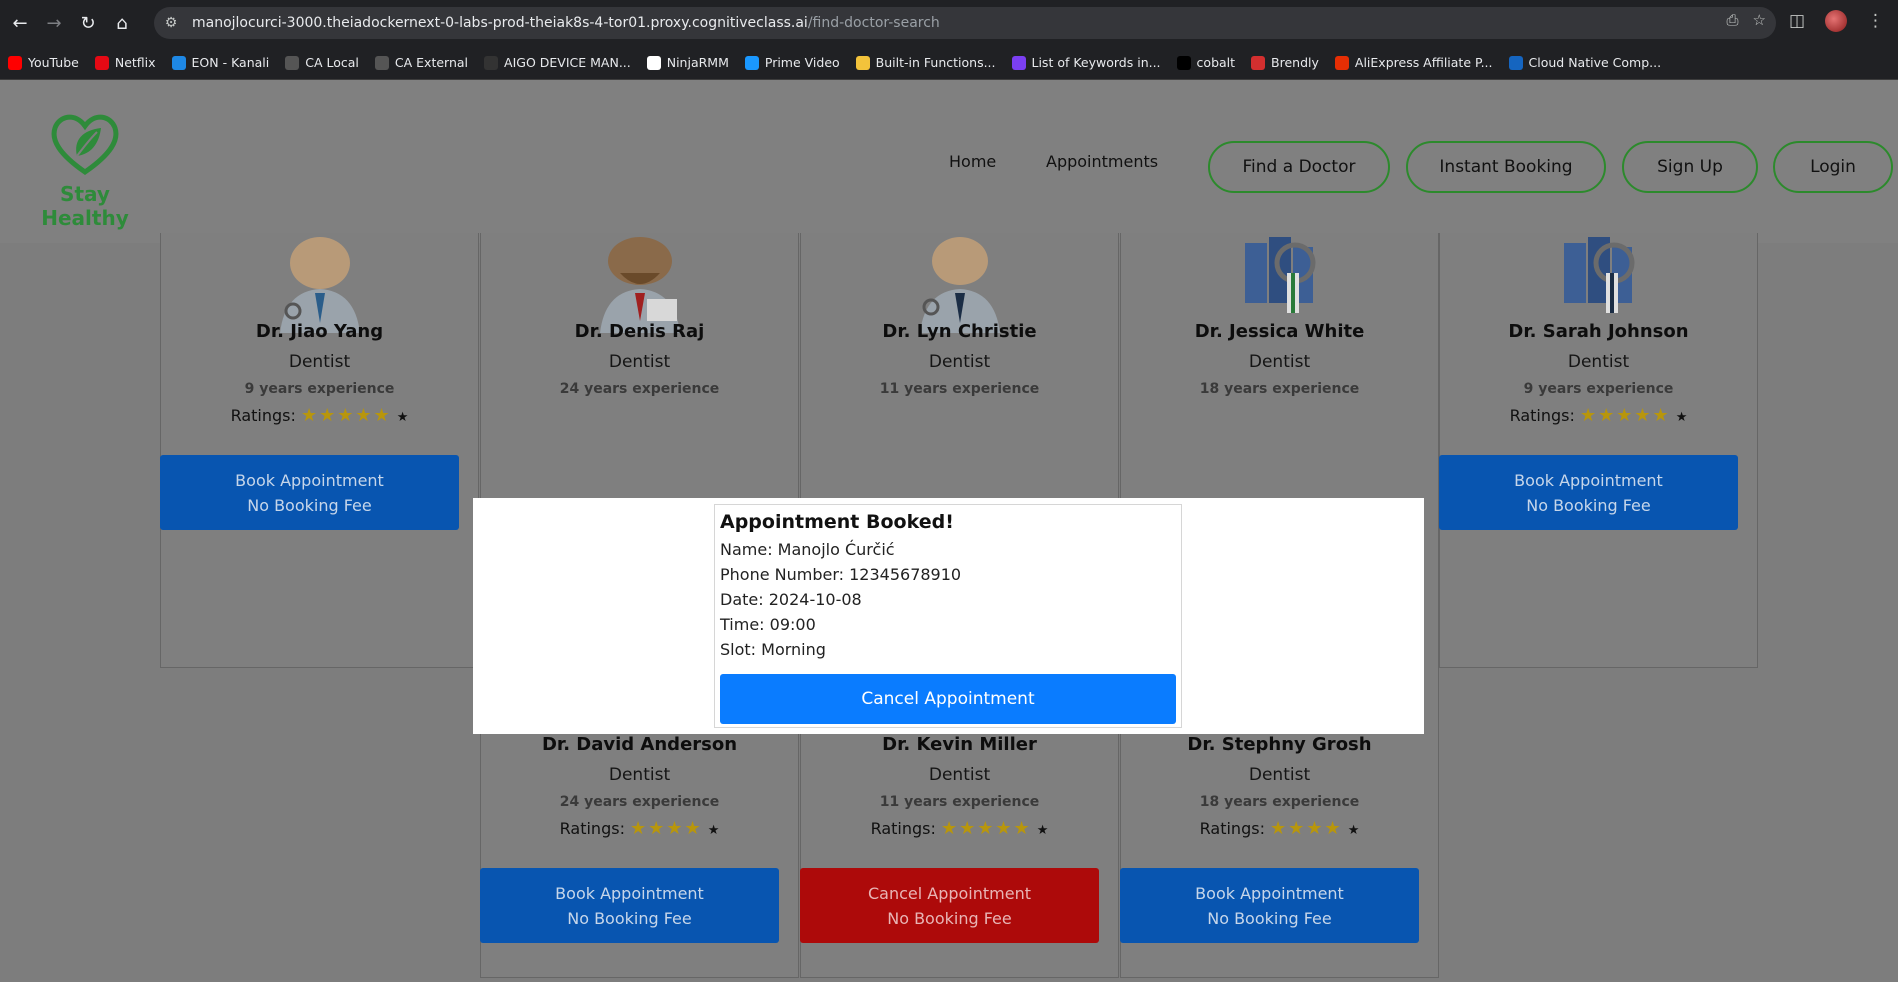  Describe the element at coordinates (53, 62) in the screenshot. I see `bookmark-label: YouTube` at that location.